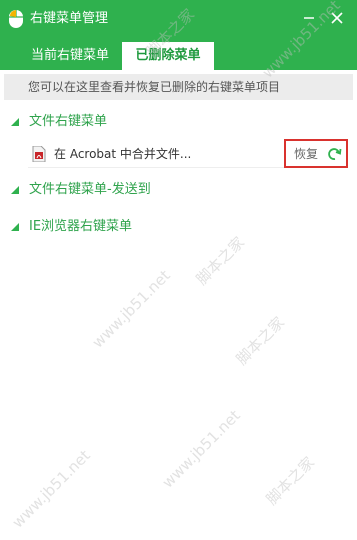  What do you see at coordinates (178, 190) in the screenshot?
I see `section-send-to-menu: 文件右键菜单-发送到` at bounding box center [178, 190].